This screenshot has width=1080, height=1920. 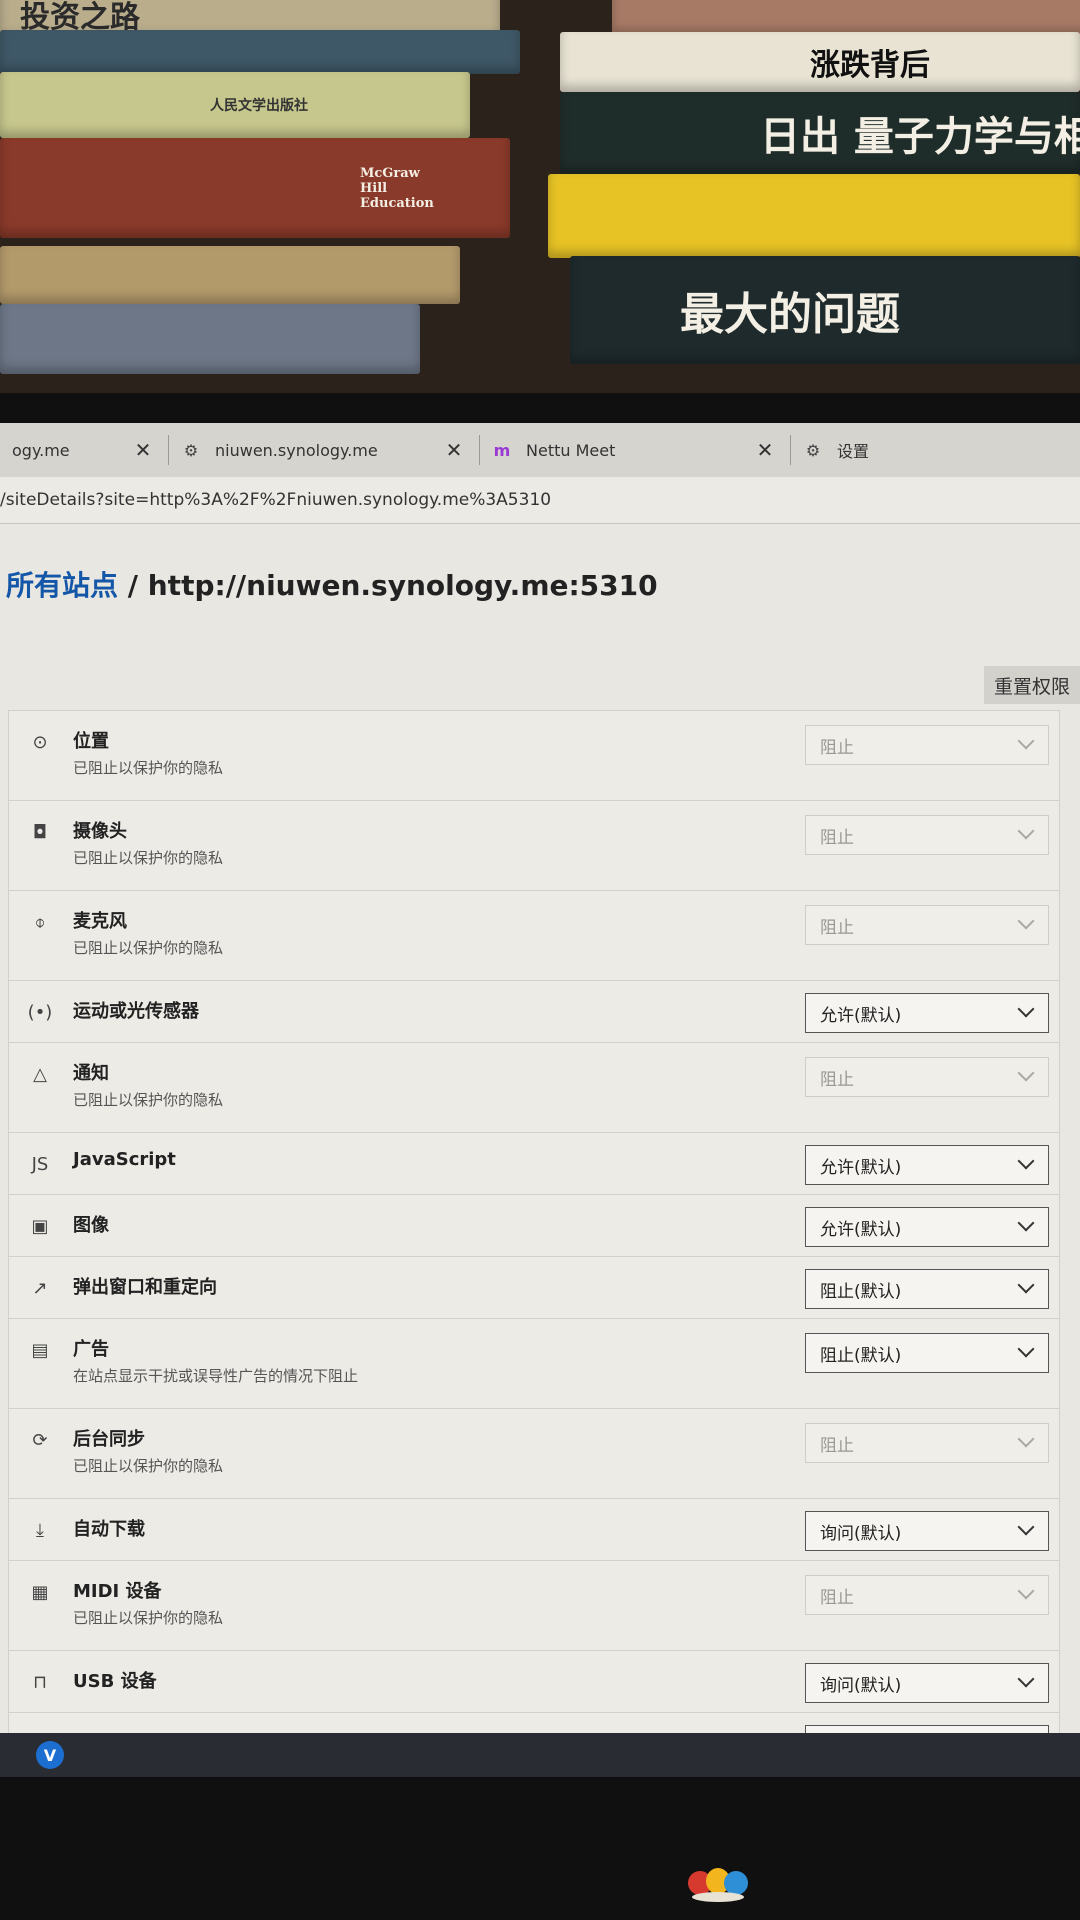 I want to click on permission-row-camera: ◘ 摄像头已阻止以保护你的隐私 阻止, so click(x=534, y=846).